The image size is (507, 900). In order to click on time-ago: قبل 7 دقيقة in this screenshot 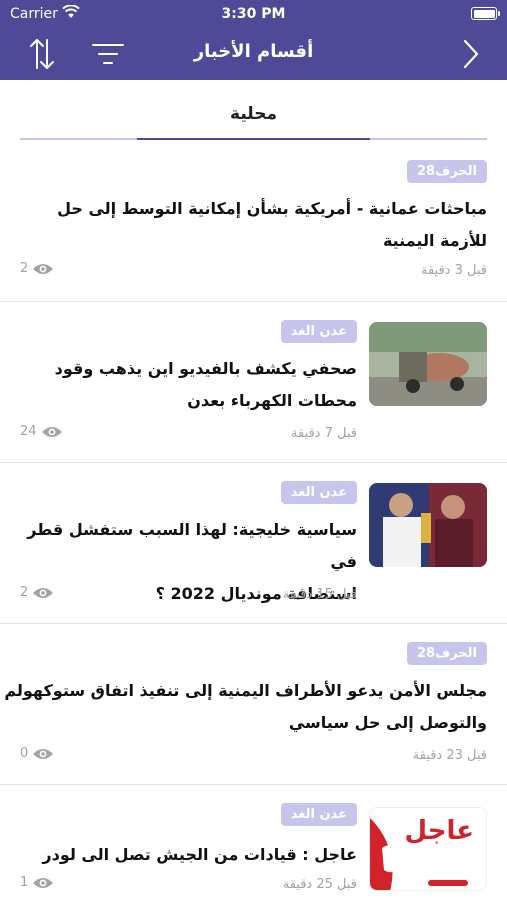, I will do `click(323, 433)`.